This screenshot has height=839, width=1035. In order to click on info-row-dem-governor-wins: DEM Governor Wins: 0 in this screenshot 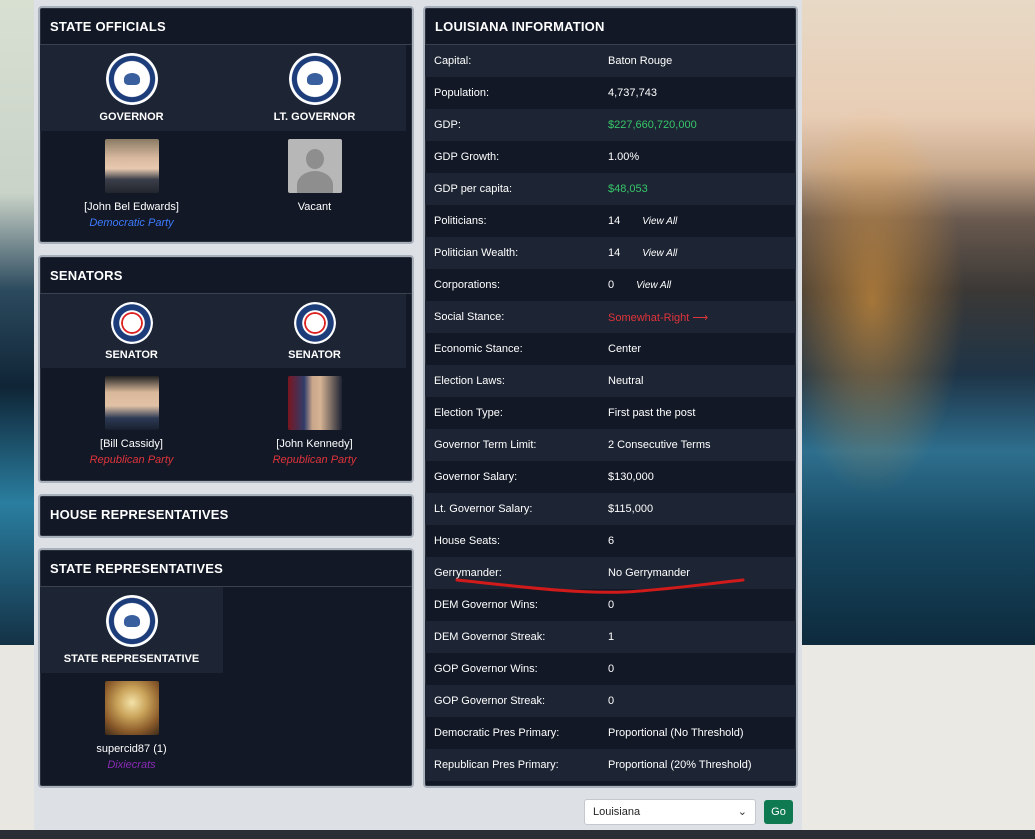, I will do `click(610, 605)`.